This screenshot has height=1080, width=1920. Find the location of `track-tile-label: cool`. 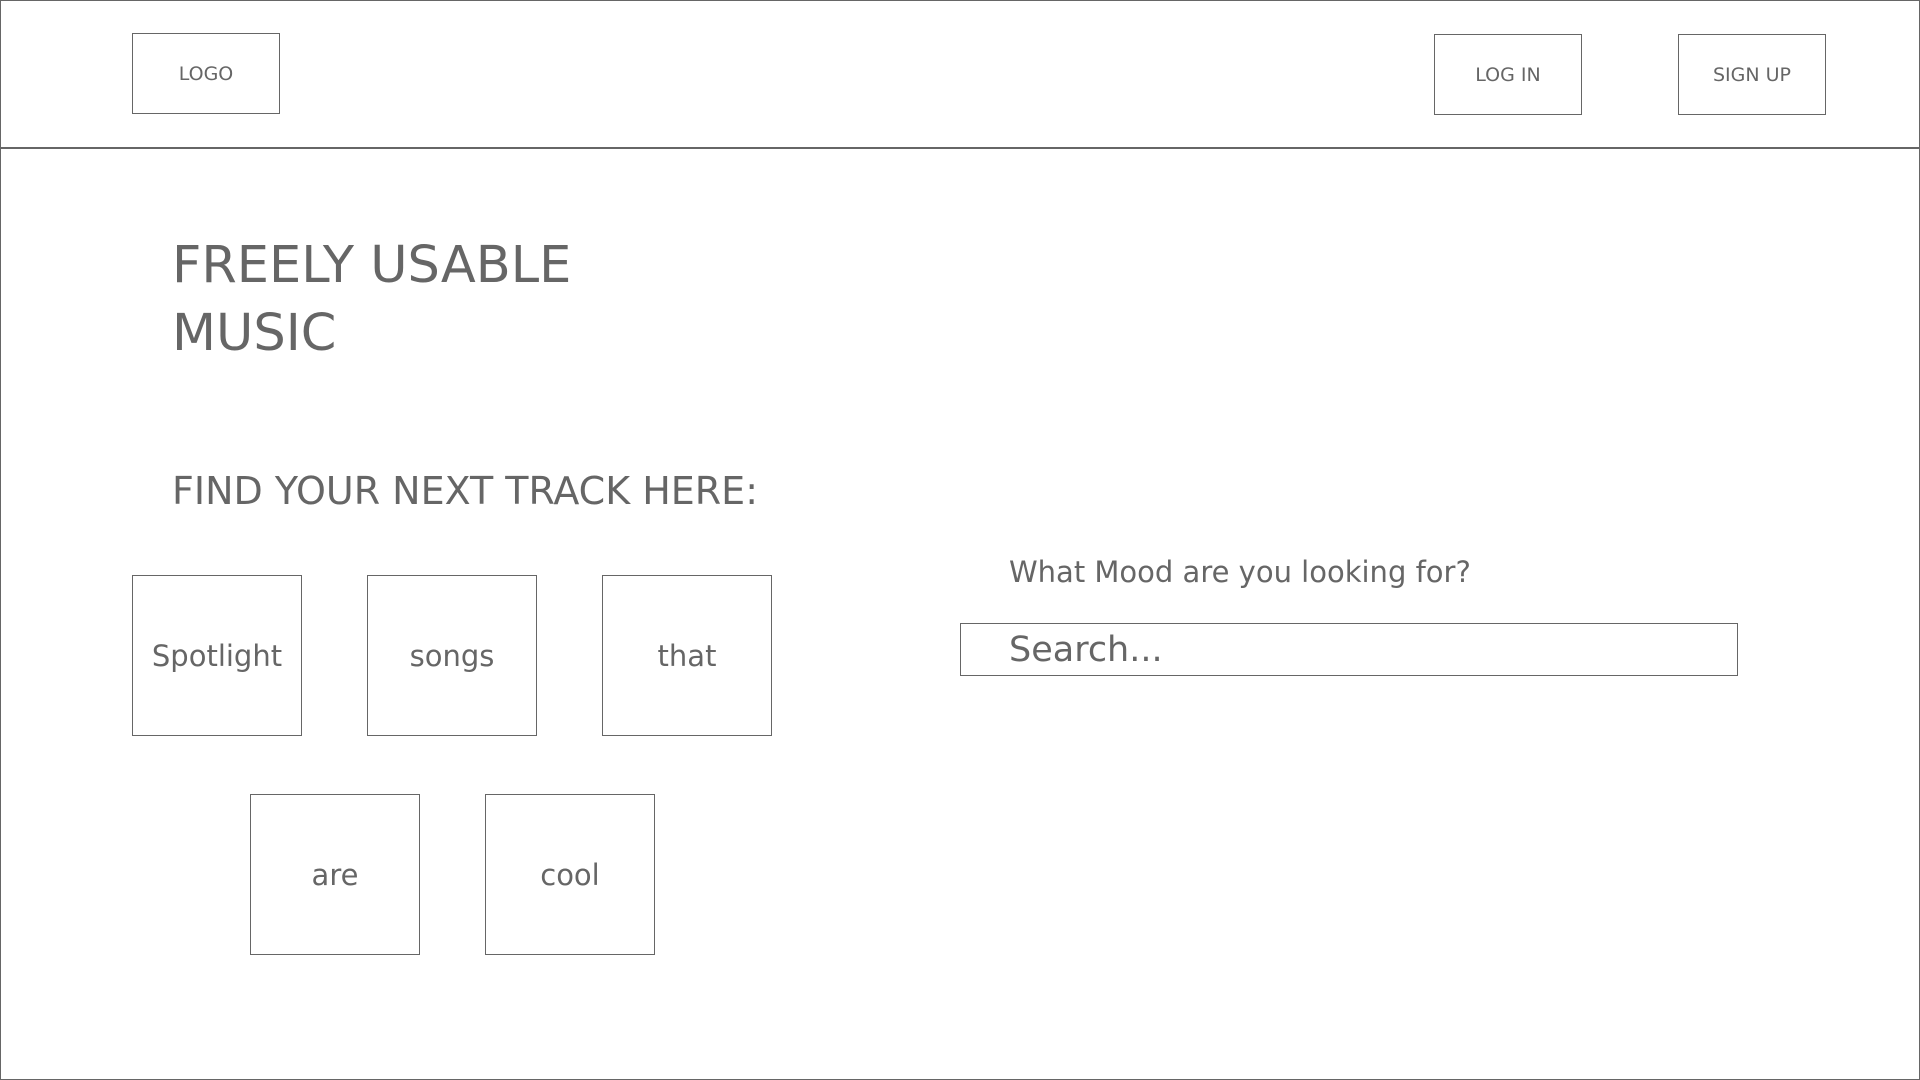

track-tile-label: cool is located at coordinates (570, 874).